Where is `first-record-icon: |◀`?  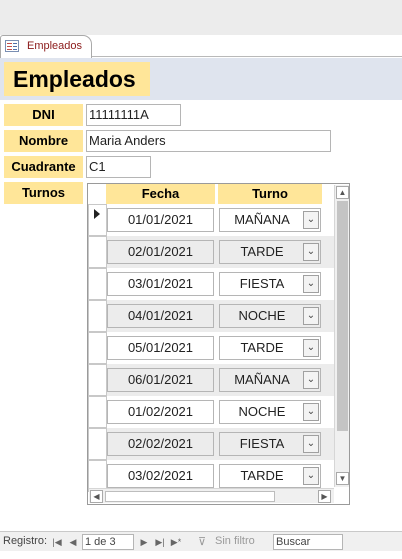
first-record-icon: |◀ is located at coordinates (57, 542).